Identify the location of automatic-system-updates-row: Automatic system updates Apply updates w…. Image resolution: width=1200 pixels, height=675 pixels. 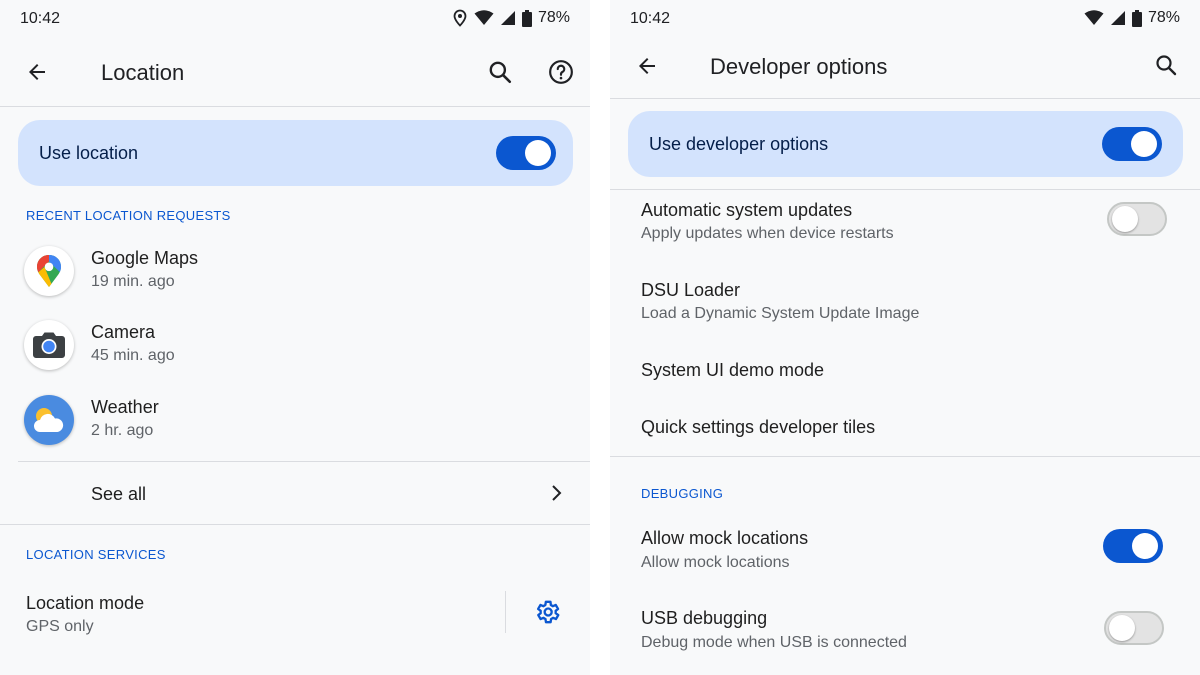
(905, 222).